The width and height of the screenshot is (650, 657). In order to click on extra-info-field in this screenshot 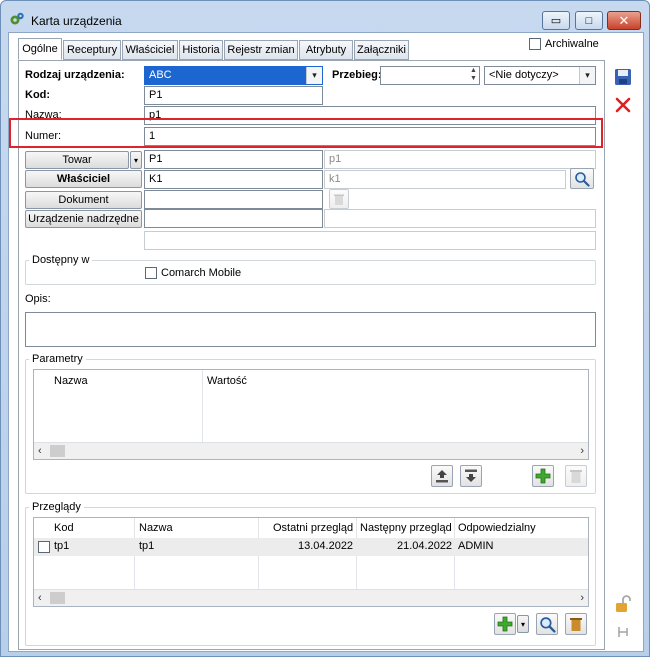, I will do `click(370, 240)`.